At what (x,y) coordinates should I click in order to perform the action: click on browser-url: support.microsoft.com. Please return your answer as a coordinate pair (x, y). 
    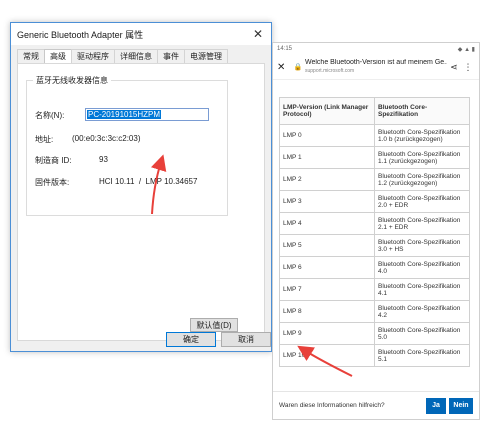
    Looking at the image, I should click on (330, 71).